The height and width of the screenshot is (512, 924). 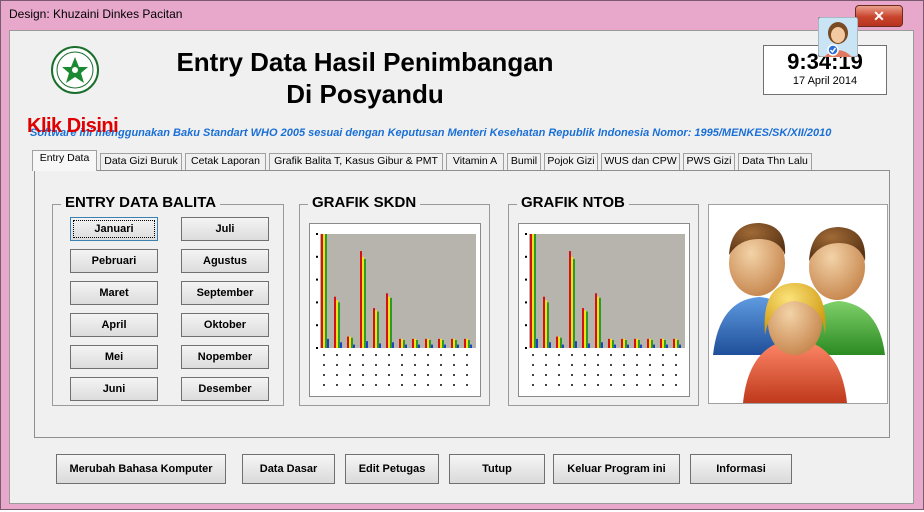 I want to click on data-dasar-button: Data Dasar, so click(x=288, y=469).